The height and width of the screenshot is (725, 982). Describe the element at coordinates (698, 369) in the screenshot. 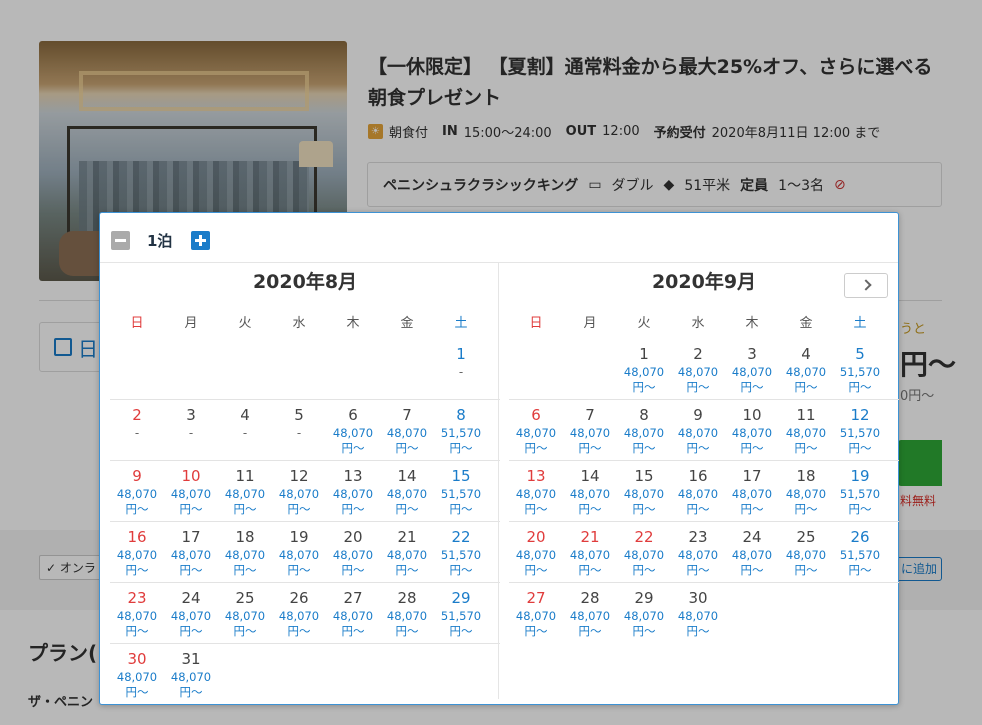

I see `day-cell: 2 48,070 円〜` at that location.